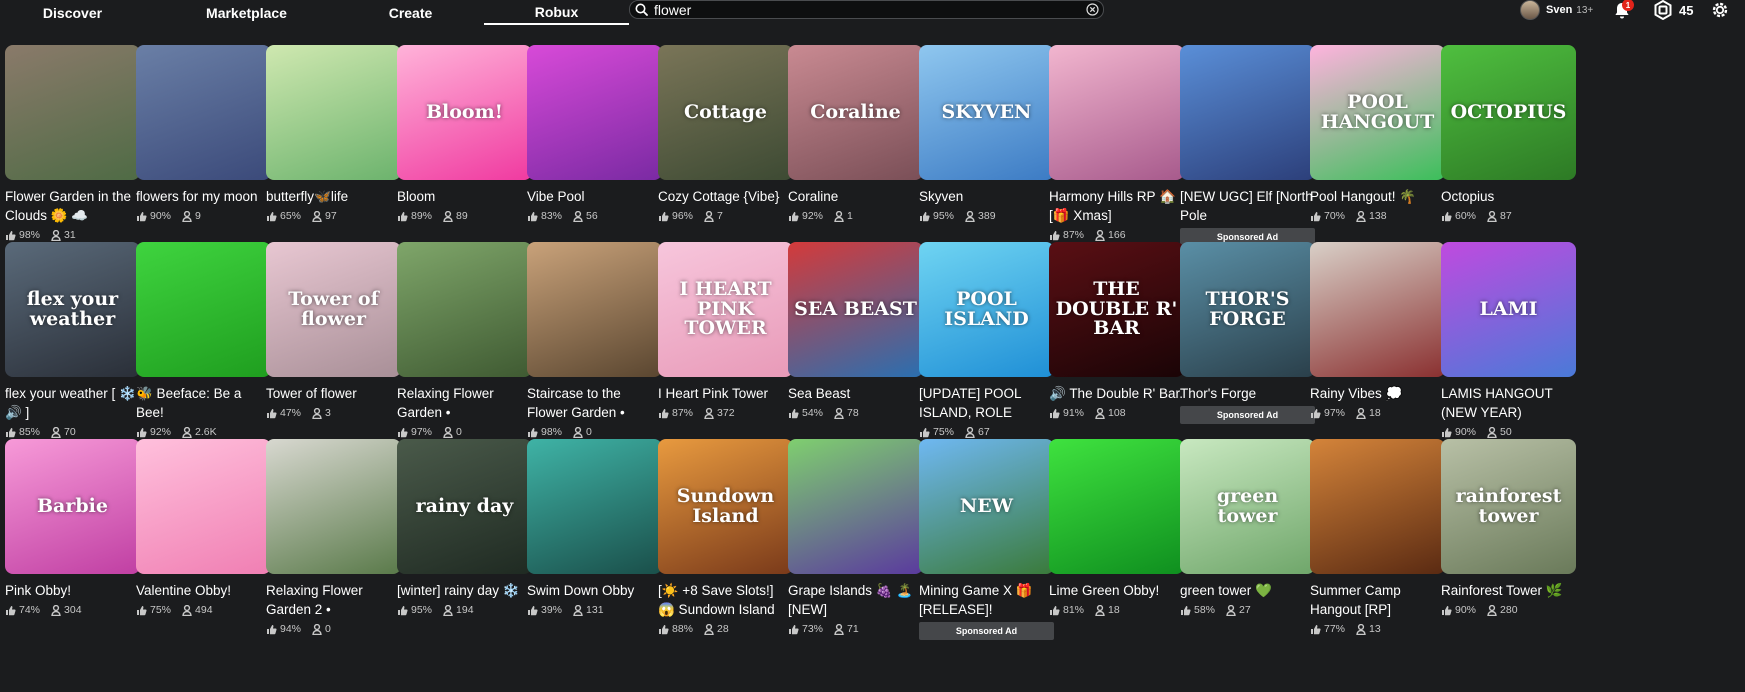 This screenshot has width=1745, height=692. What do you see at coordinates (1247, 590) in the screenshot?
I see `game-title: green tower 💚` at bounding box center [1247, 590].